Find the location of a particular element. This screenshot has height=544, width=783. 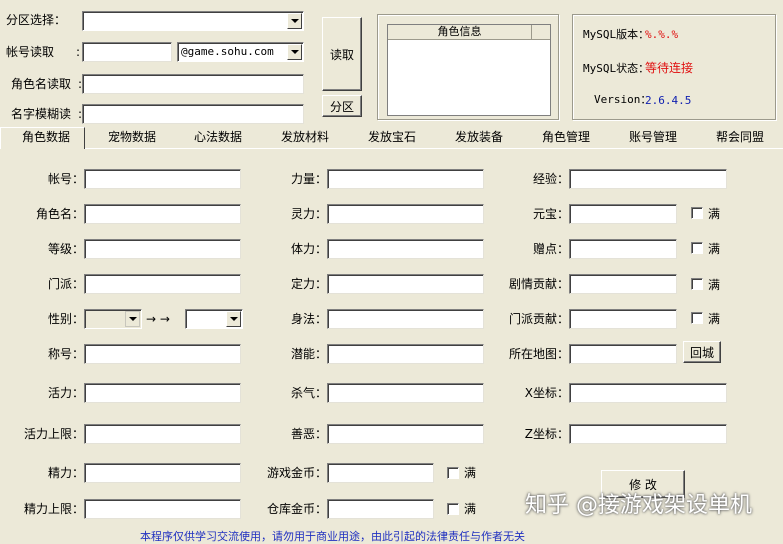

story-contribution-full-label: 满 is located at coordinates (714, 285).